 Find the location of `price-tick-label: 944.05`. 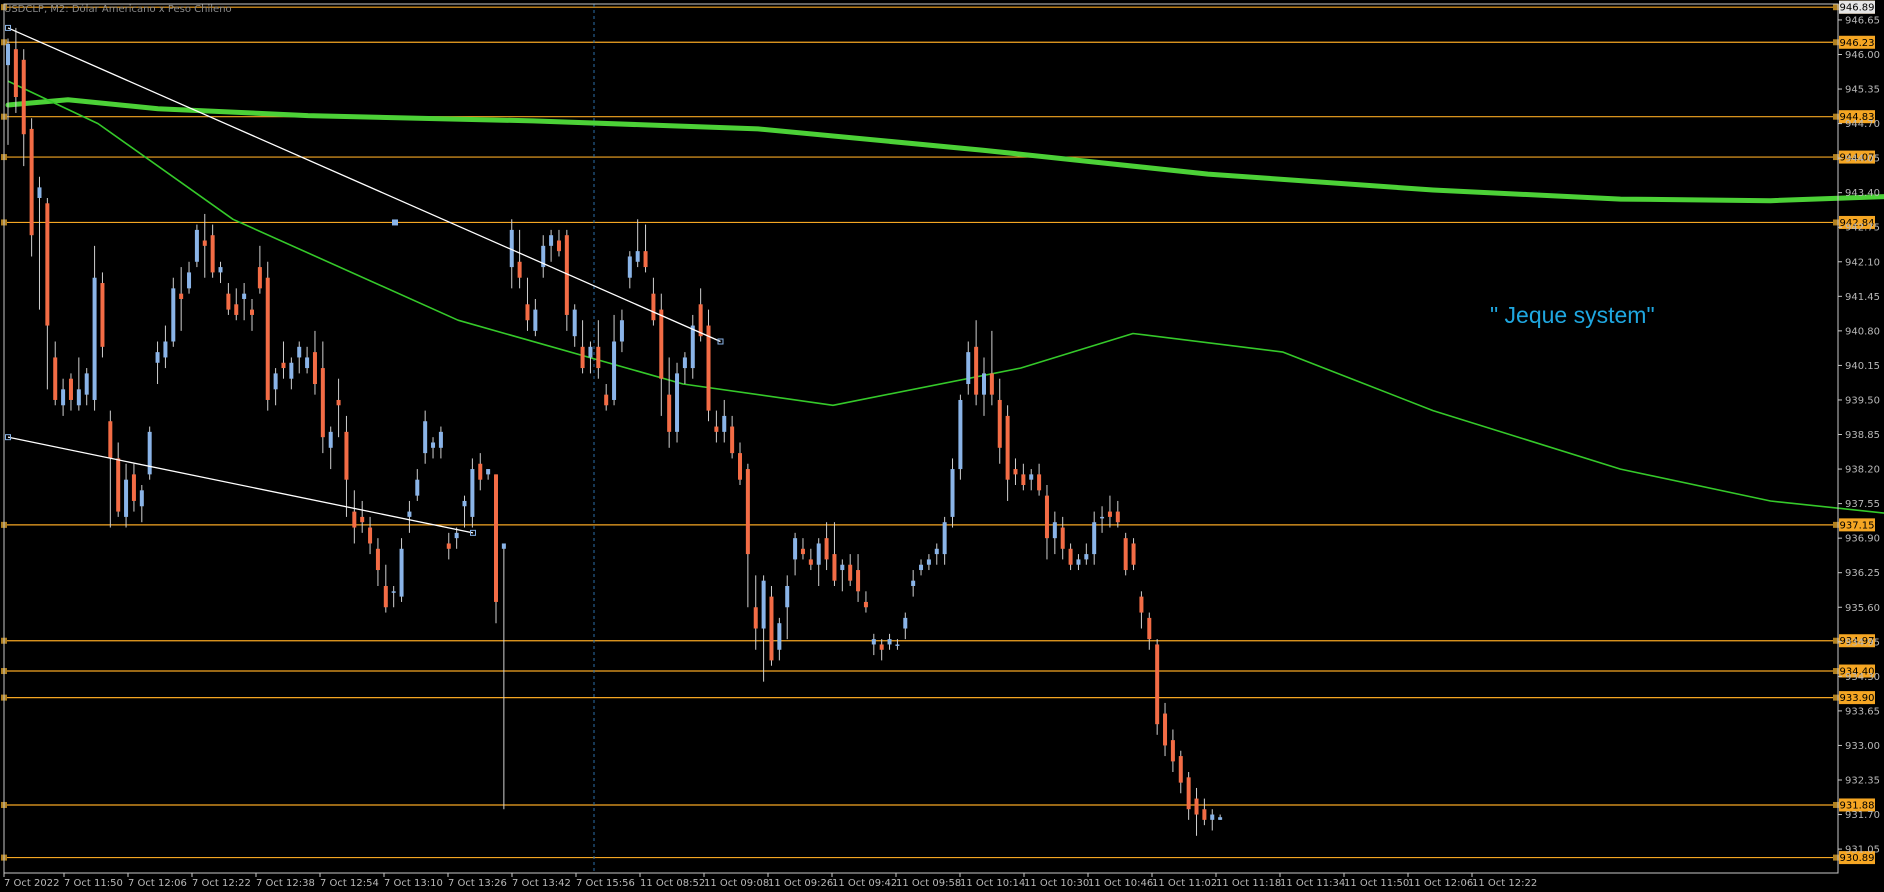

price-tick-label: 944.05 is located at coordinates (1862, 159).